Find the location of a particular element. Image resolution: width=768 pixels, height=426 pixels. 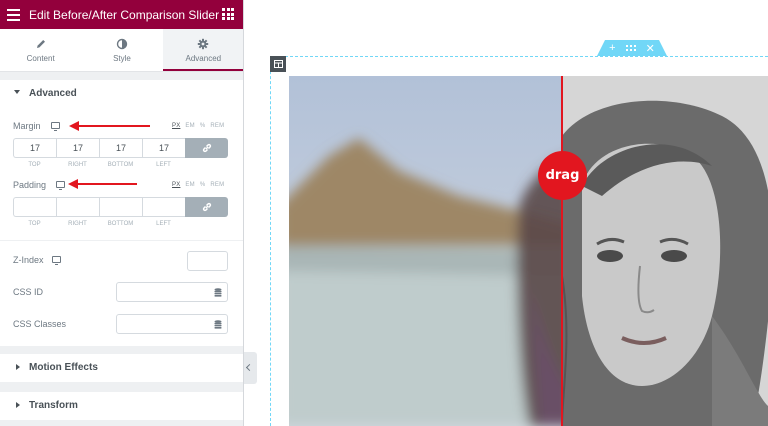

padding-right-input is located at coordinates (77, 207).